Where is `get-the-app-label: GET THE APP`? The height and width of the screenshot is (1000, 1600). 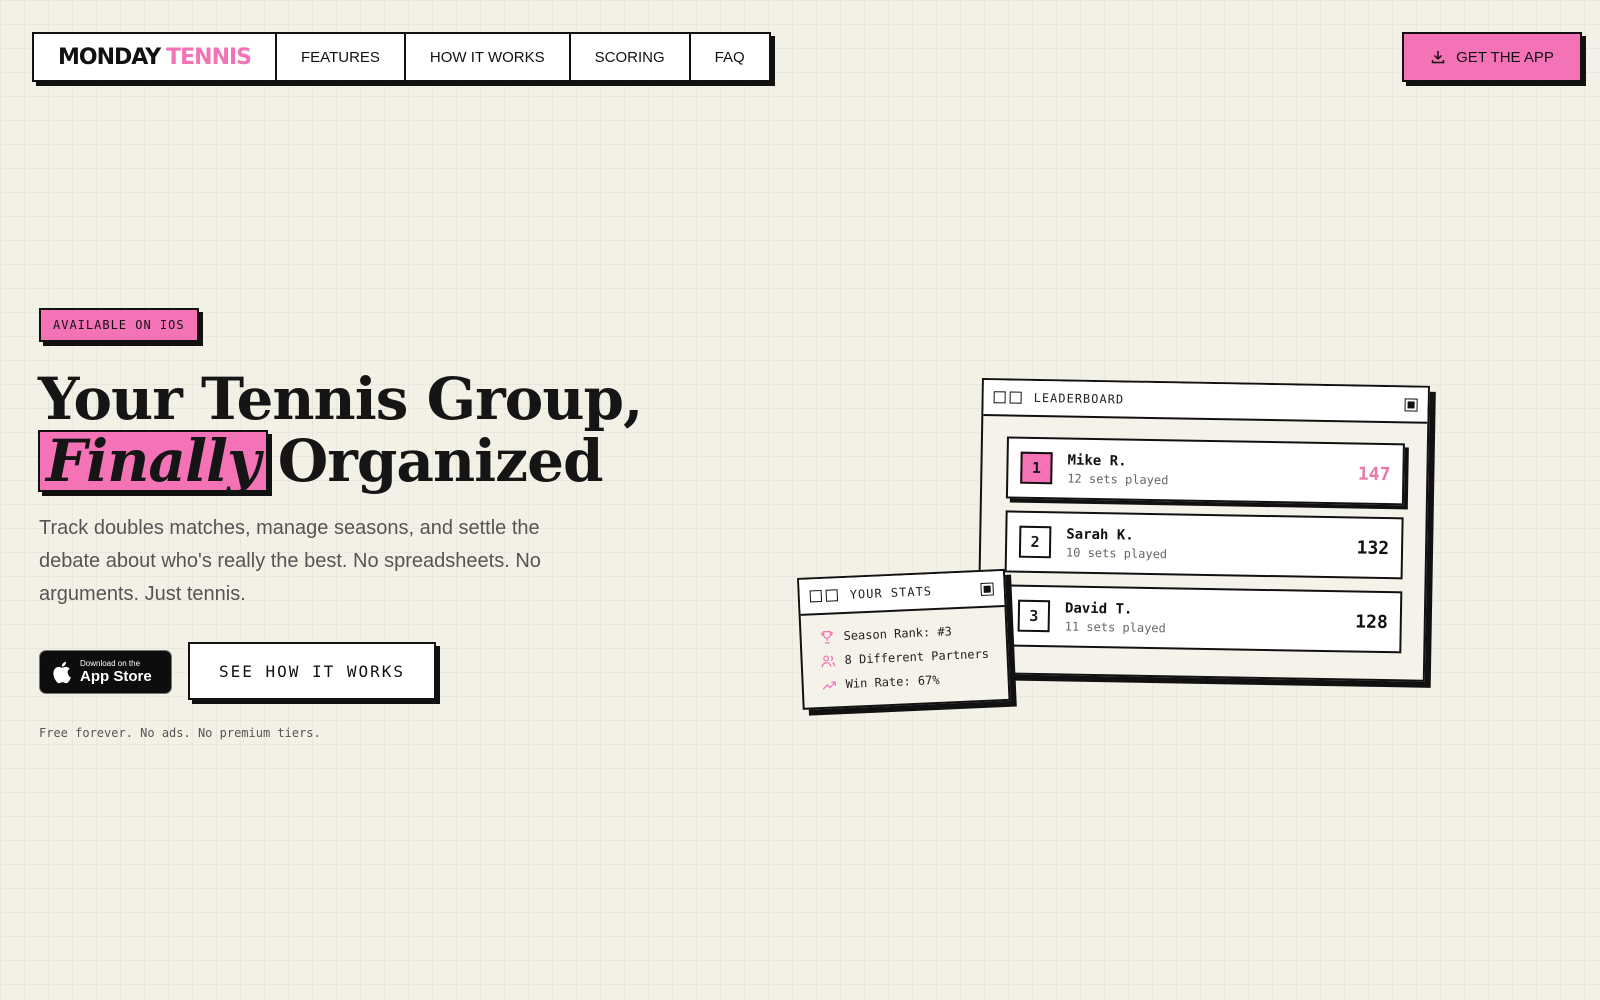
get-the-app-label: GET THE APP is located at coordinates (1505, 57).